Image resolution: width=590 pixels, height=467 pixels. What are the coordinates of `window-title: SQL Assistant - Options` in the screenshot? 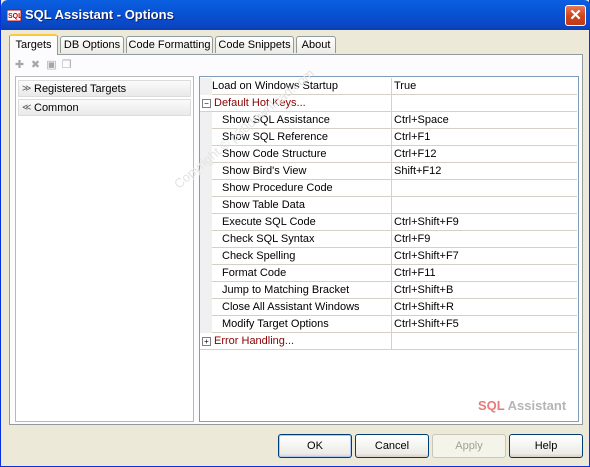 It's located at (99, 14).